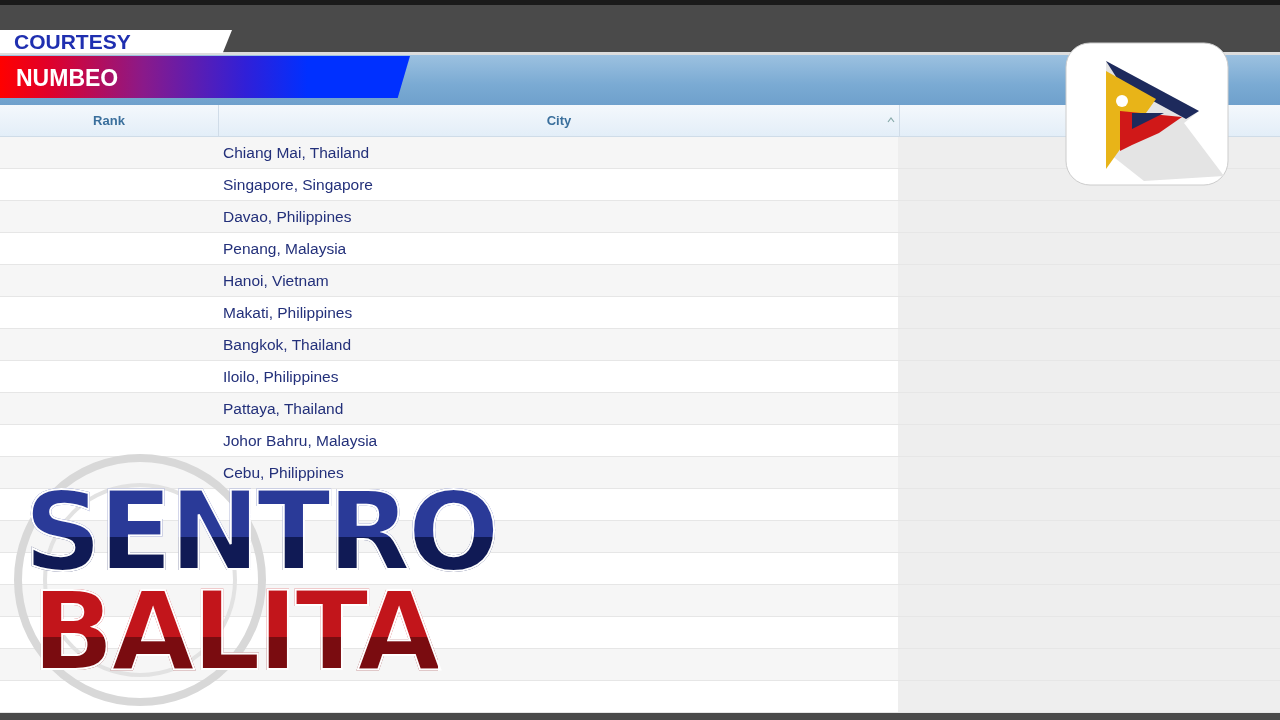 The height and width of the screenshot is (720, 1280). Describe the element at coordinates (205, 77) in the screenshot. I see `source-label: NUMBEO` at that location.